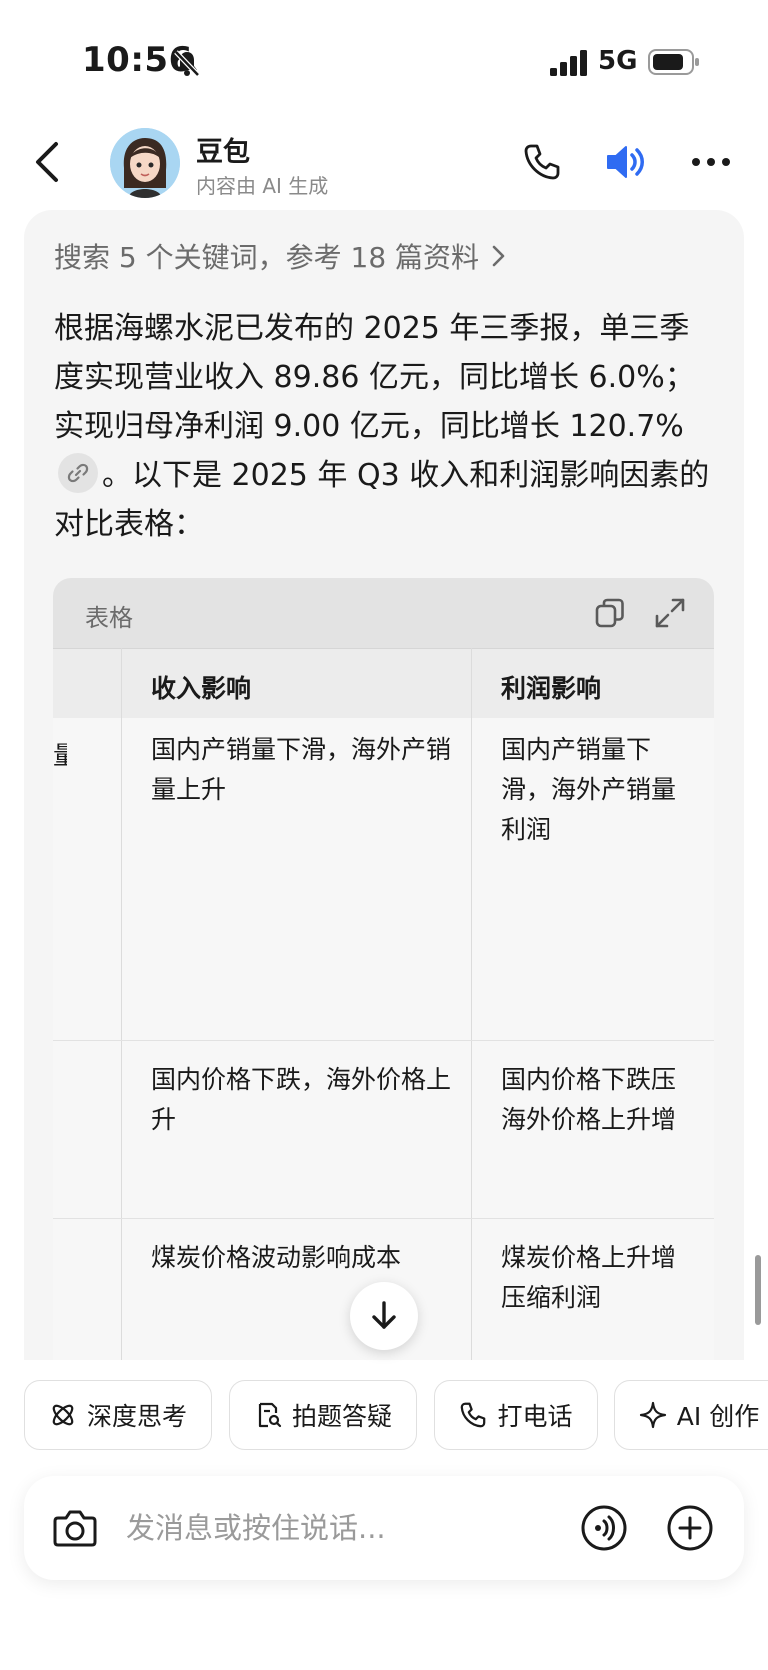 Image resolution: width=768 pixels, height=1670 pixels. What do you see at coordinates (136, 1416) in the screenshot?
I see `chip-label: 深度思考` at bounding box center [136, 1416].